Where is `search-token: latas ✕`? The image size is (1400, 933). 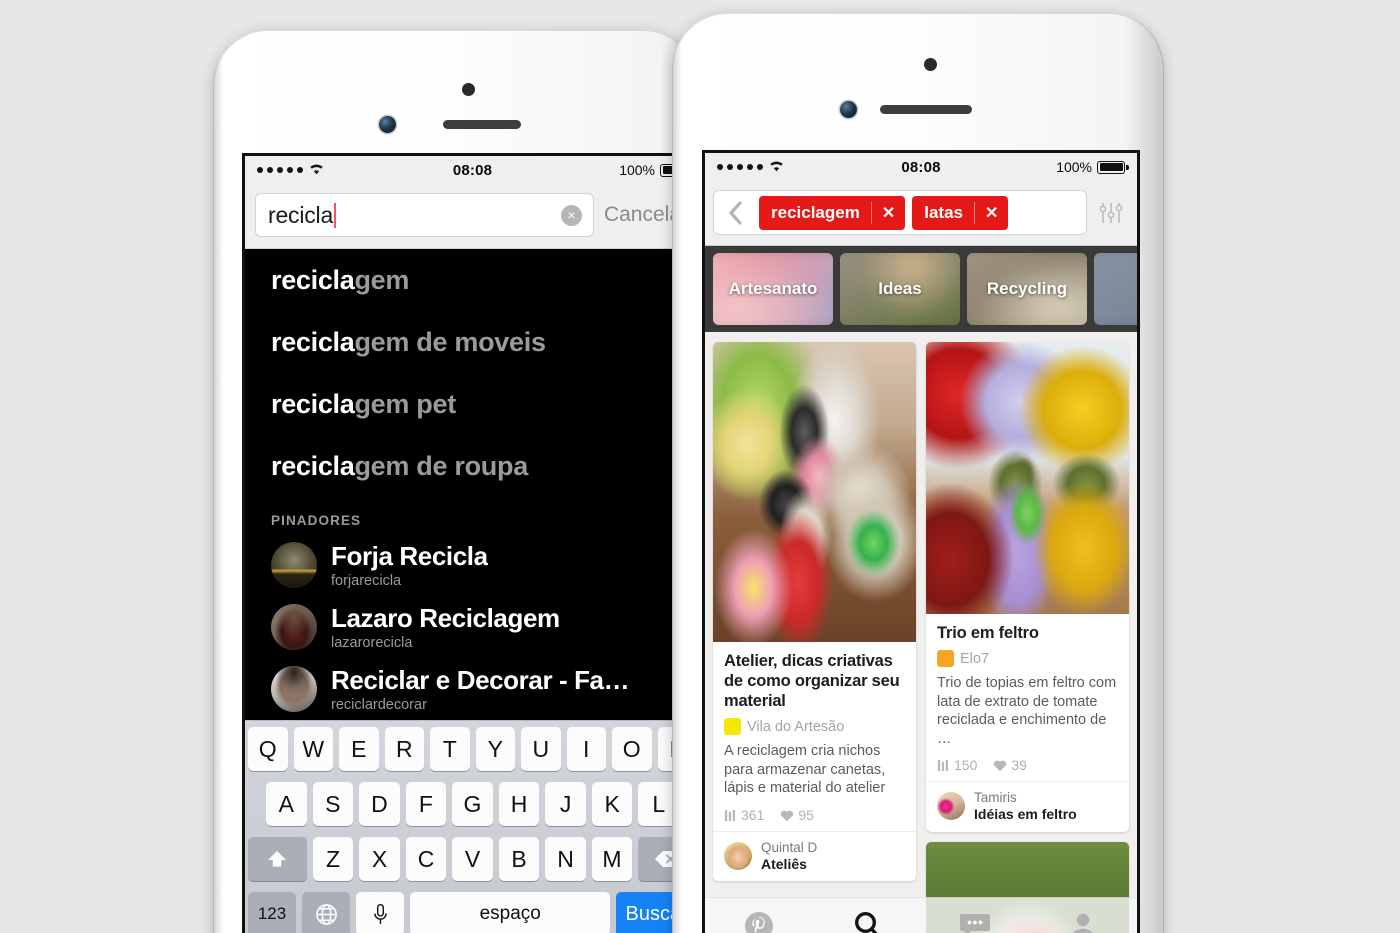 search-token: latas ✕ is located at coordinates (960, 212).